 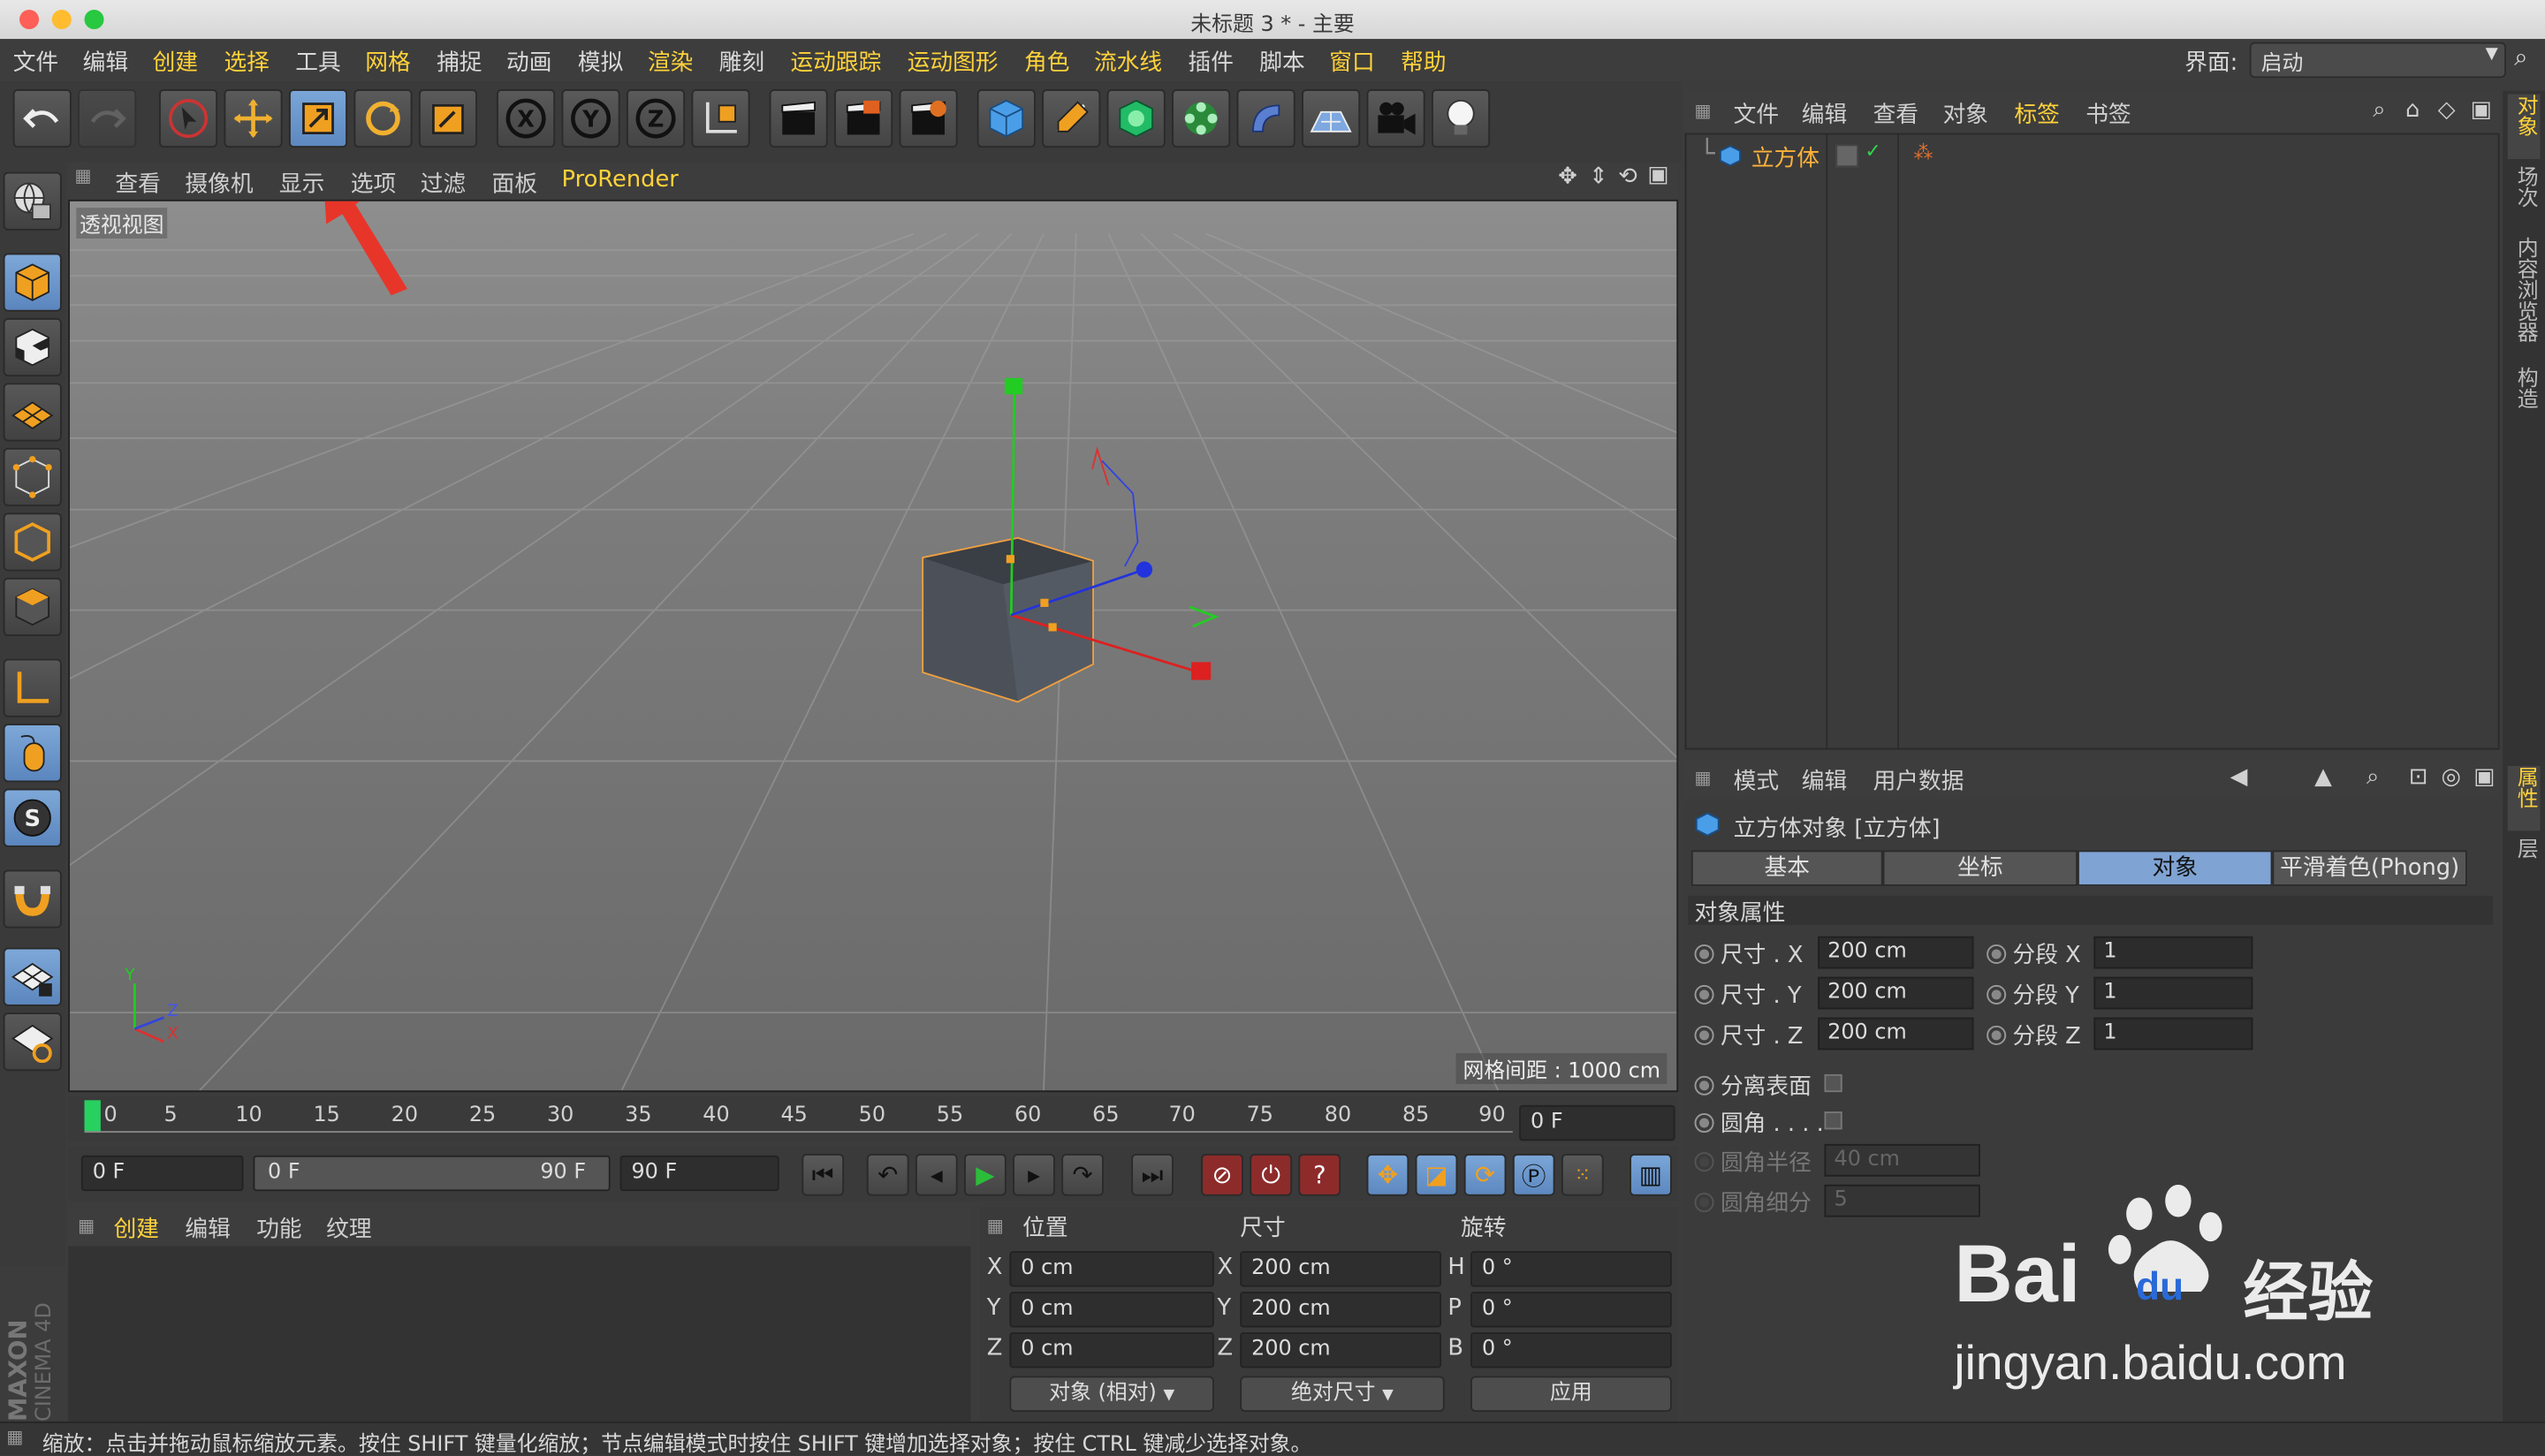 I want to click on menu-mograph: 运动图形, so click(x=953, y=61).